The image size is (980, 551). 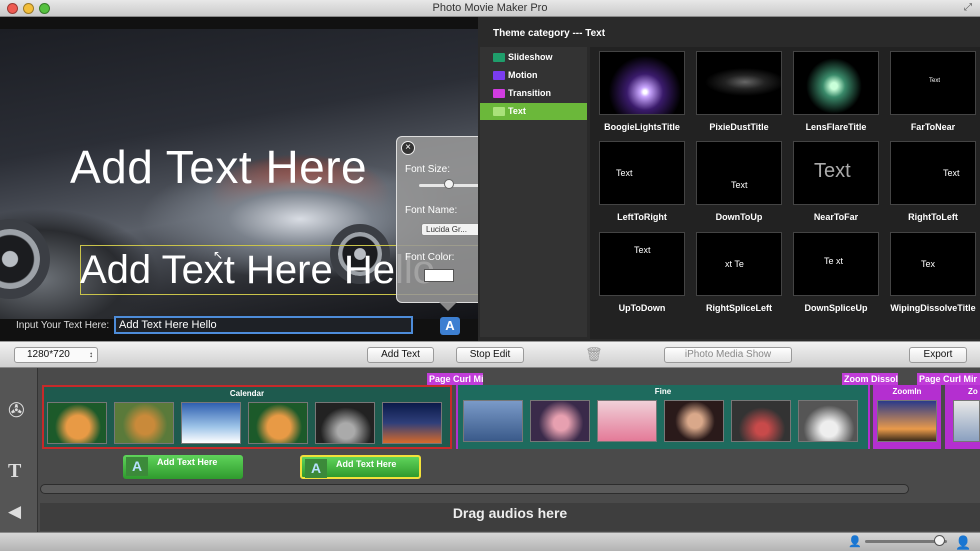 I want to click on theme-thumbnail: Text UpToDown, so click(x=642, y=272).